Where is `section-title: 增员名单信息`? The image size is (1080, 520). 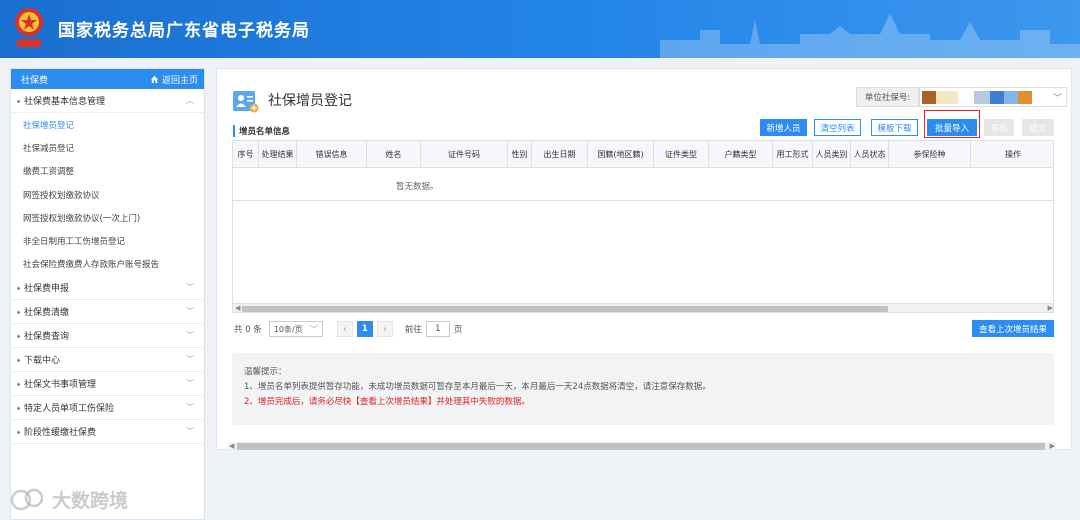
section-title: 增员名单信息 is located at coordinates (261, 131).